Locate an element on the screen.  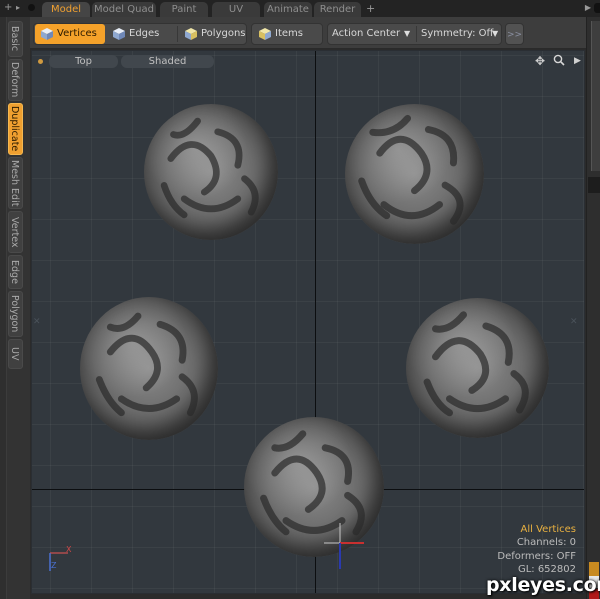
viewport-header: Top Shaded ✥ ▶ is located at coordinates (308, 62).